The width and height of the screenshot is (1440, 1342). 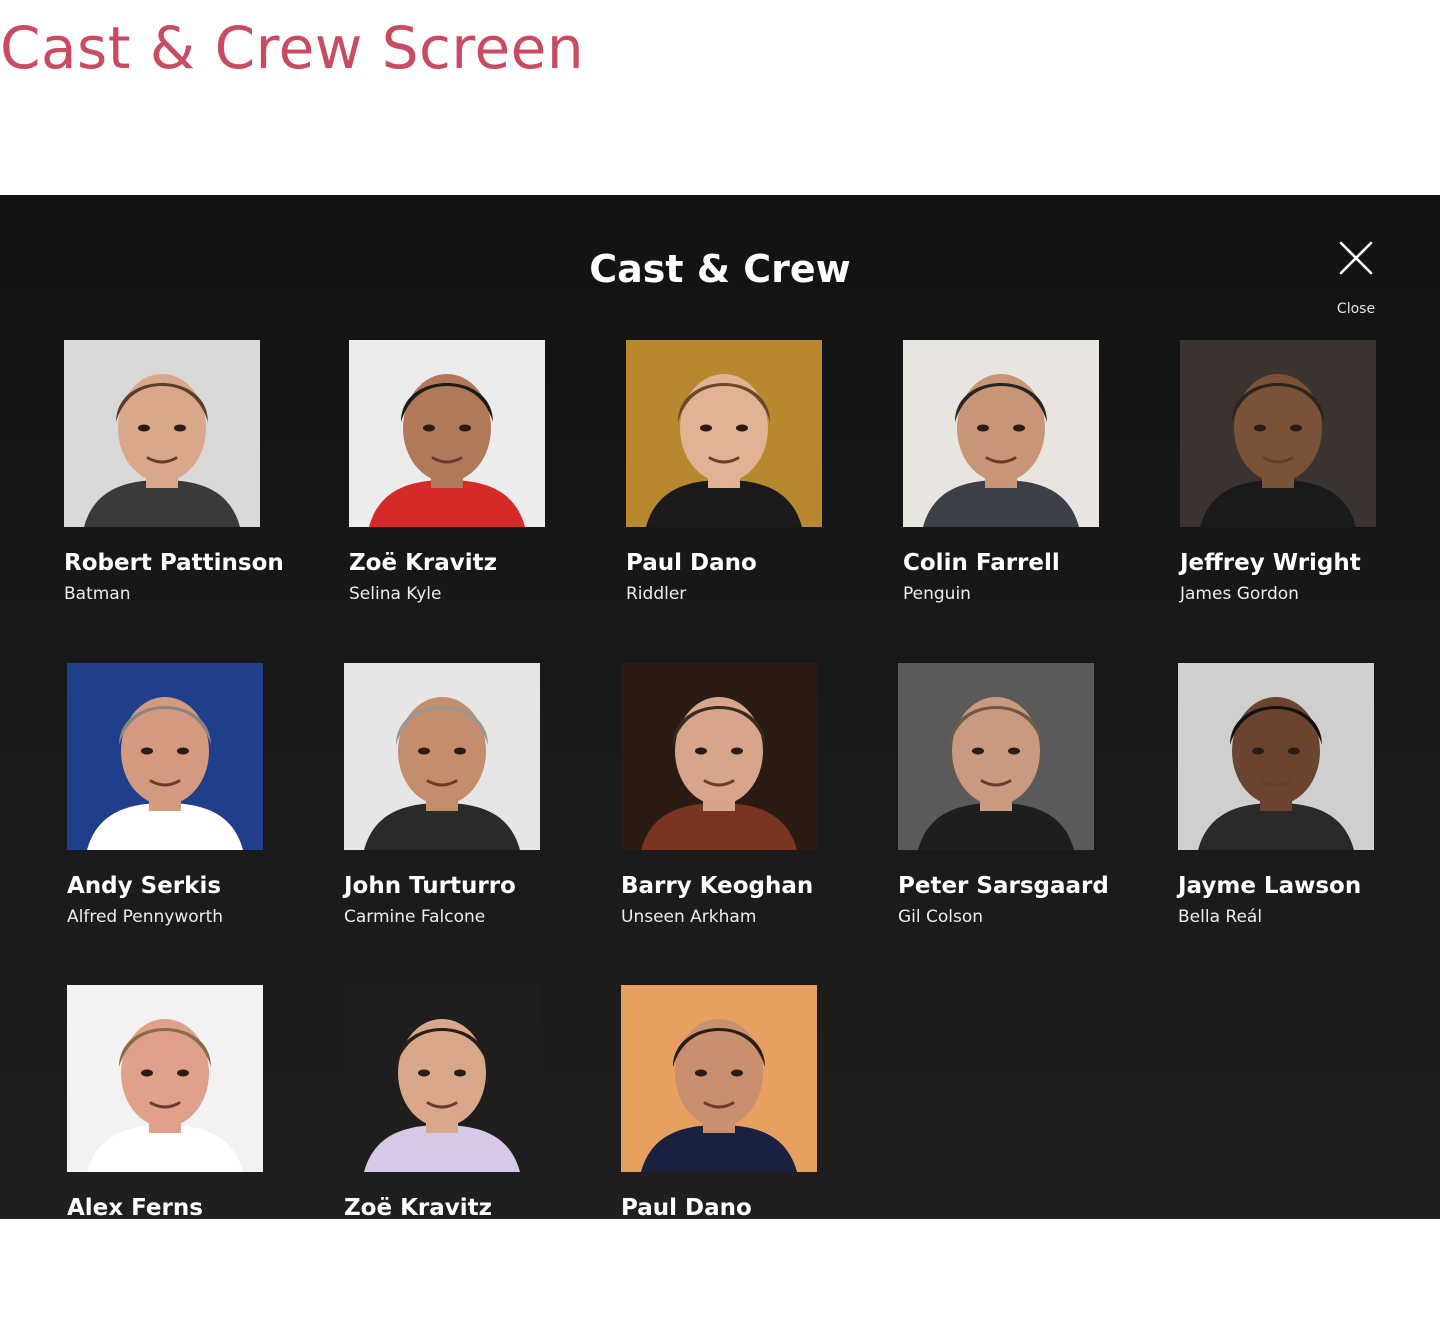 I want to click on character-name: Bella Reál, so click(x=1220, y=917).